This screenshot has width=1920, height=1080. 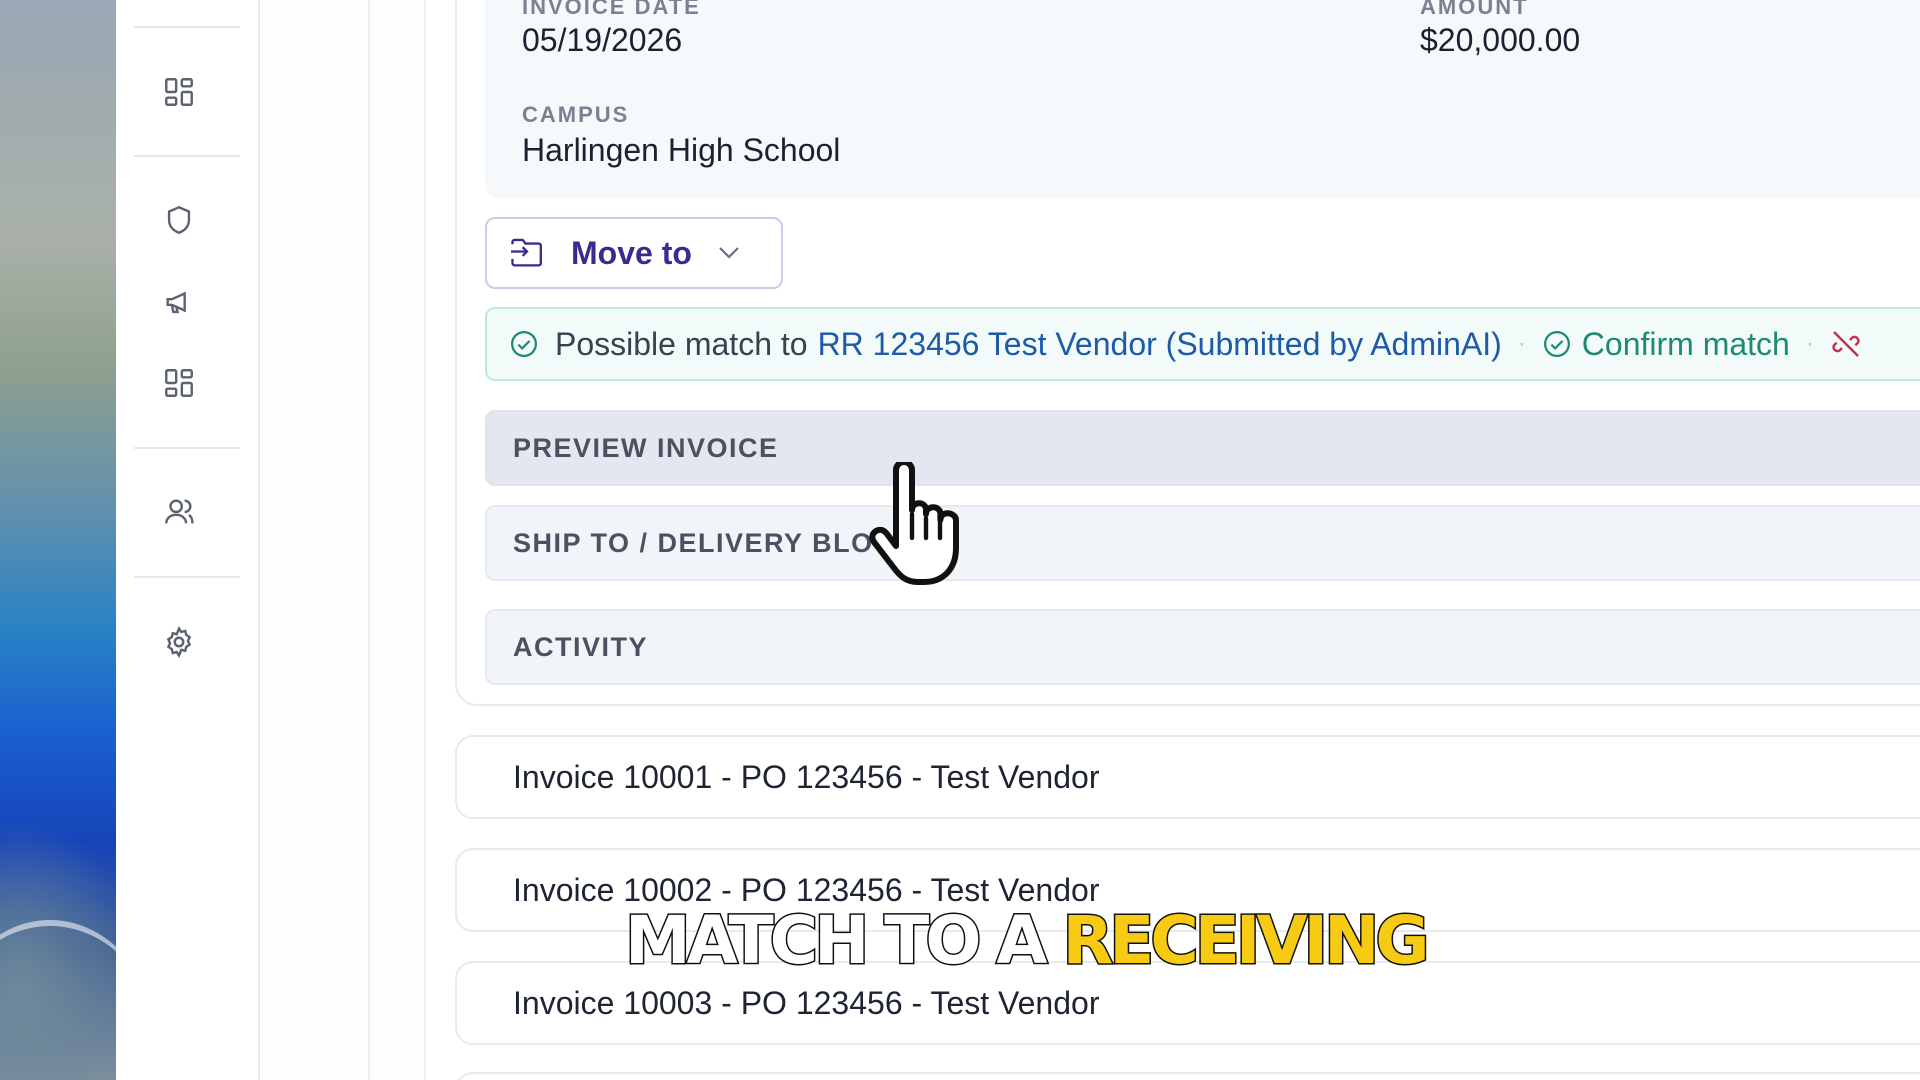 I want to click on invoice-list-item, so click(x=1187, y=1076).